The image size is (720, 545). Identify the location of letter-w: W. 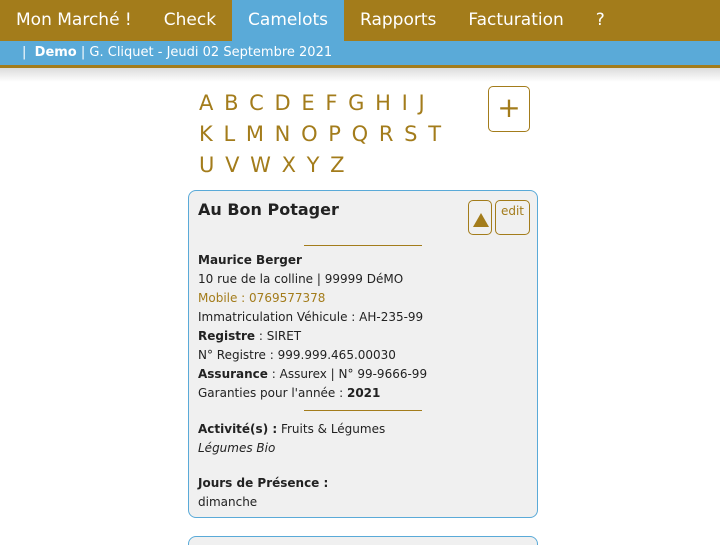
(261, 165).